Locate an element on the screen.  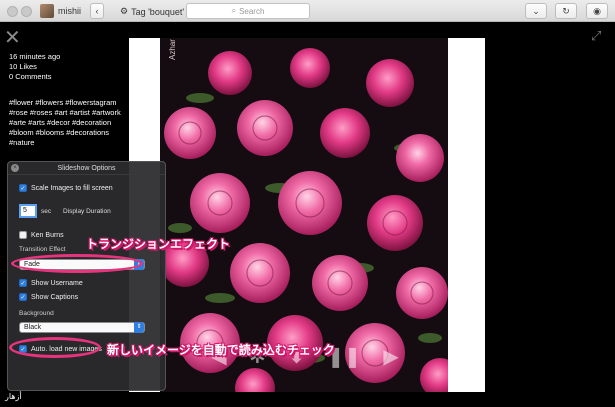
transition-label: Transition Effect is located at coordinates (42, 249).